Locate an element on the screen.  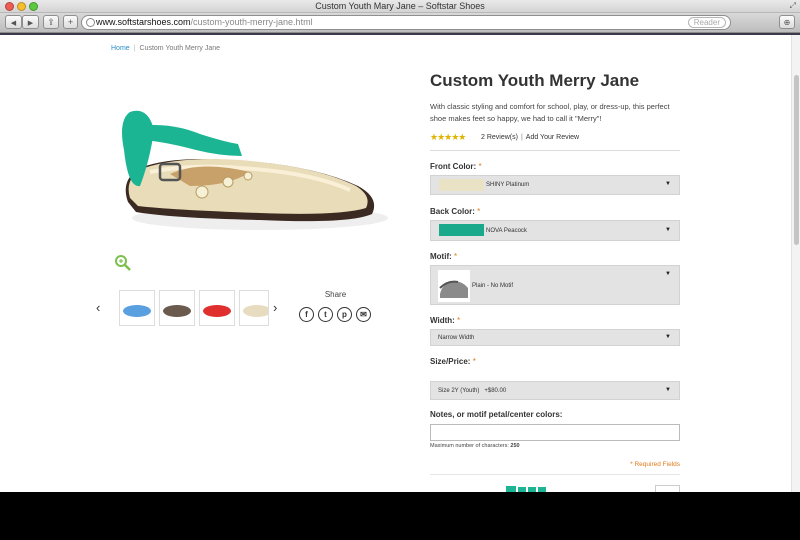
motif-label-text: Motif: is located at coordinates (441, 256).